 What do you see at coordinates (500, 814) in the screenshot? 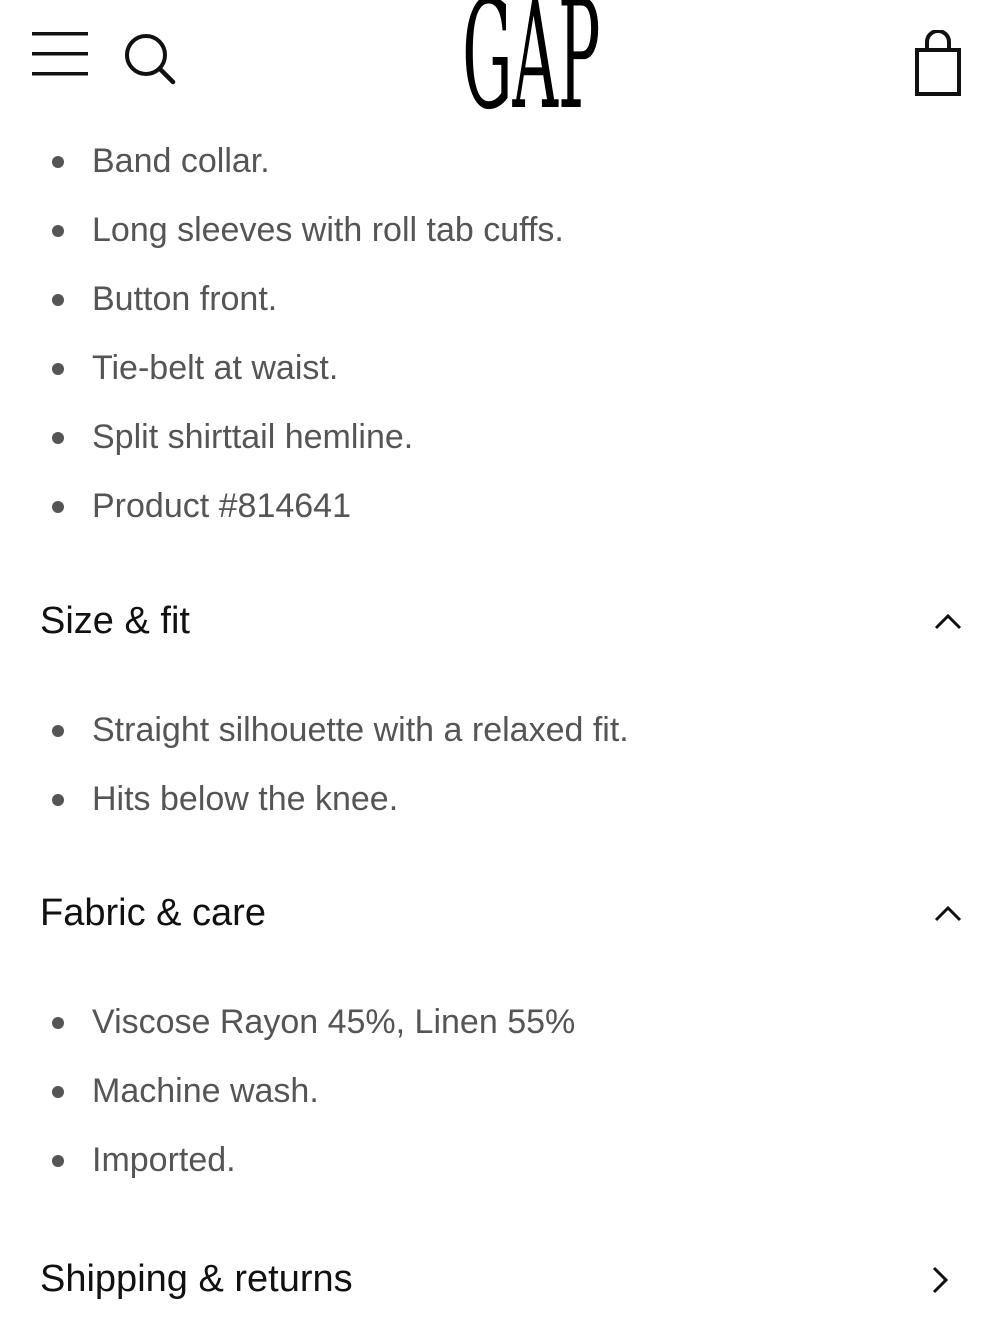
I see `list-item: Hits below the knee.` at bounding box center [500, 814].